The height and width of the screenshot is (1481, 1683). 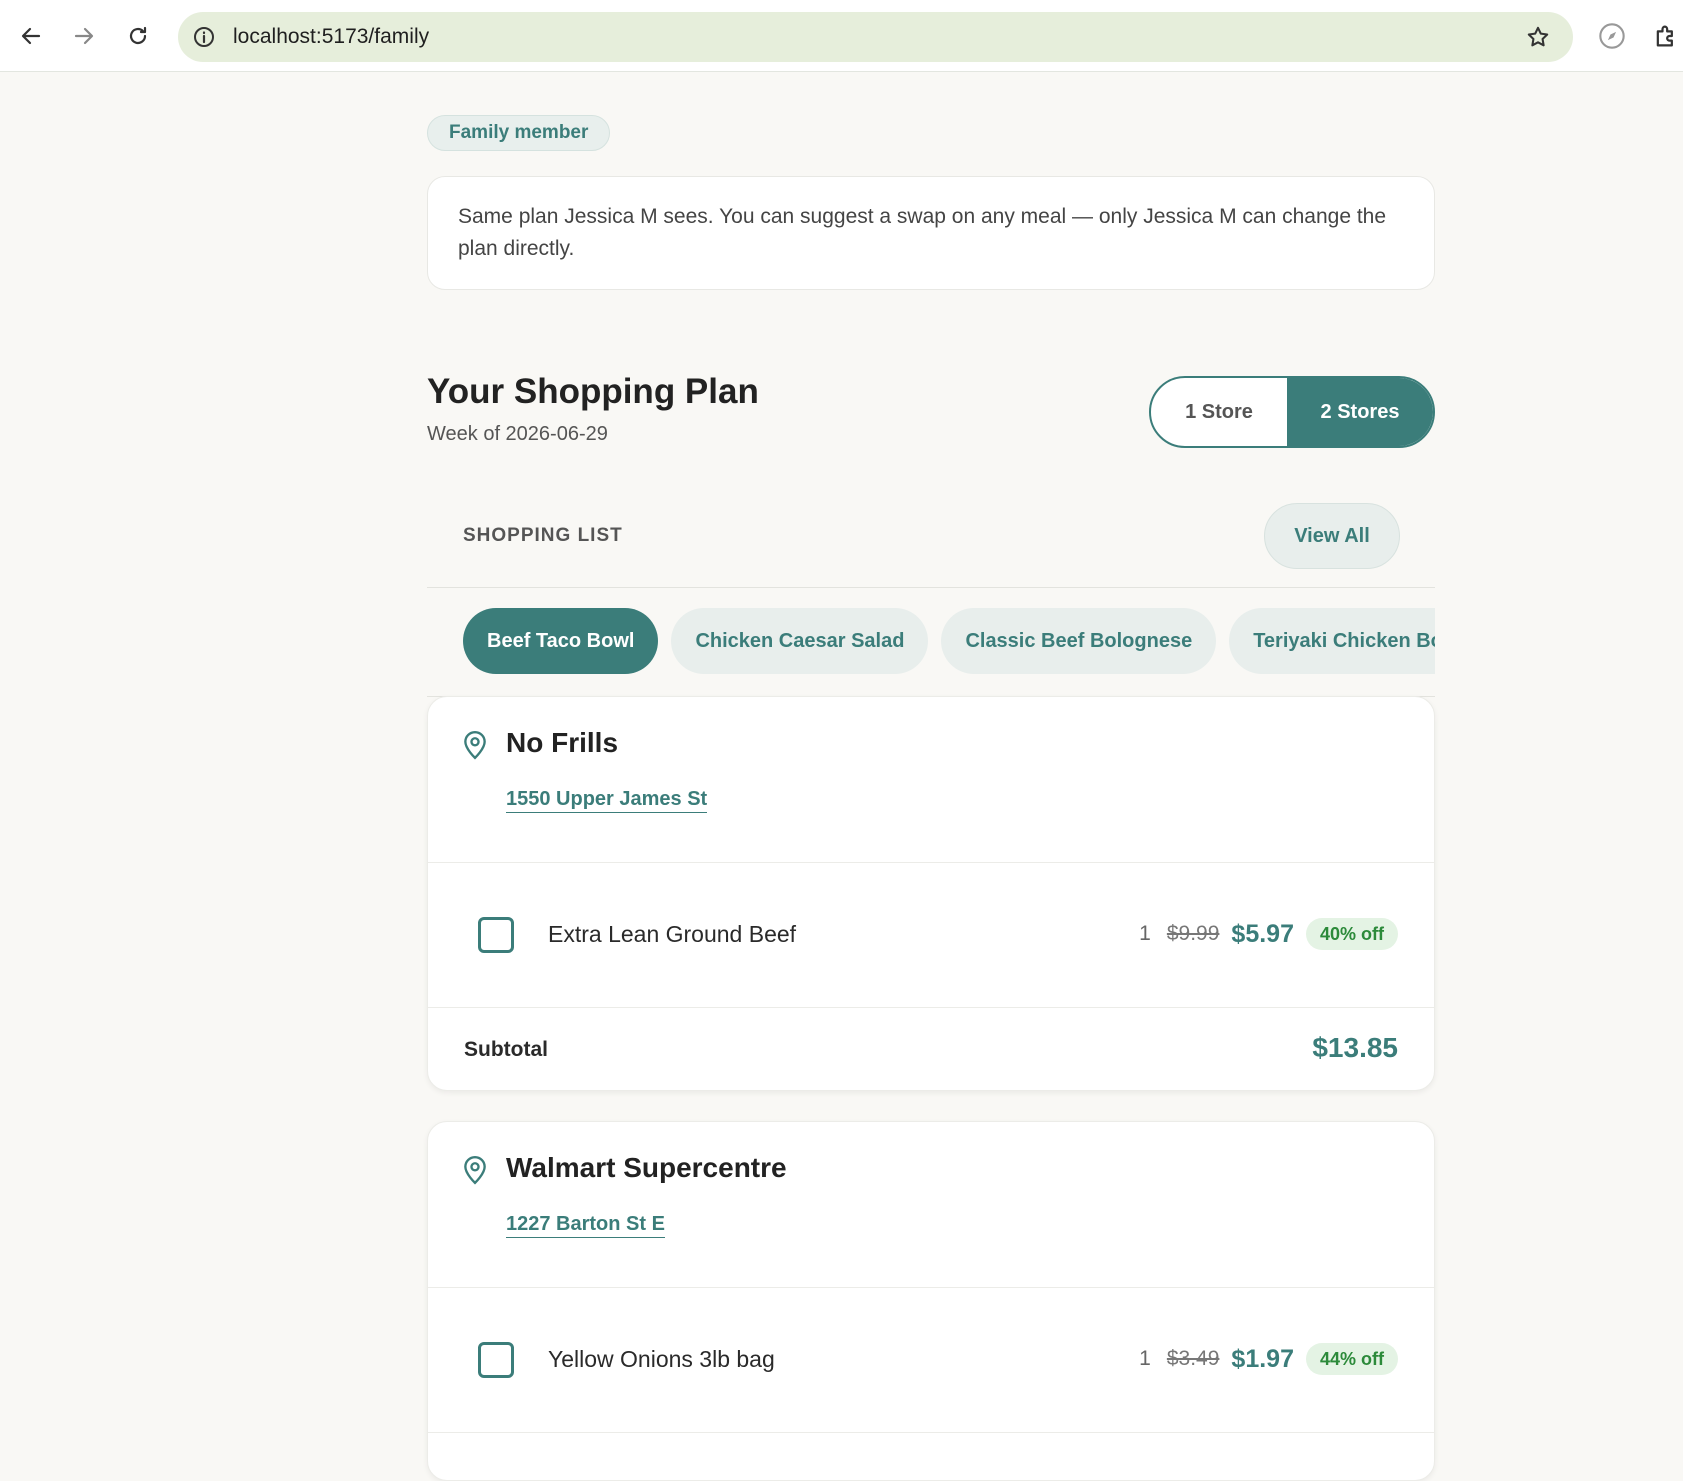 What do you see at coordinates (1262, 1358) in the screenshot?
I see `sale-price: $1.97` at bounding box center [1262, 1358].